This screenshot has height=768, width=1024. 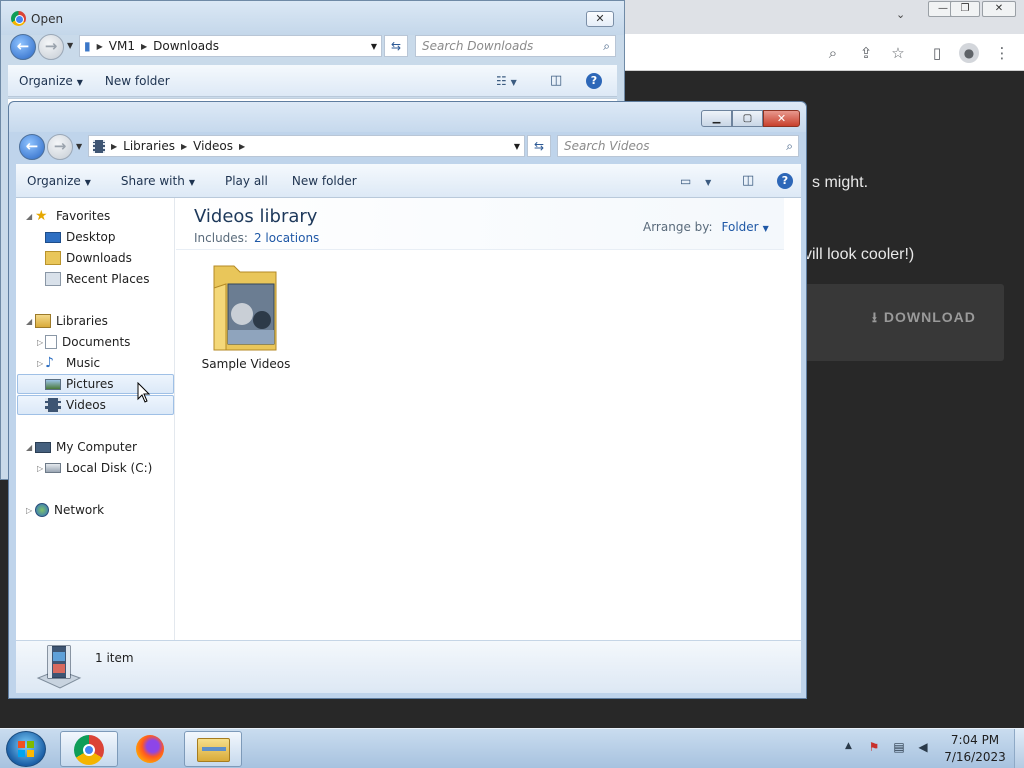 I want to click on chrome-logo-icon, so click(x=18, y=18).